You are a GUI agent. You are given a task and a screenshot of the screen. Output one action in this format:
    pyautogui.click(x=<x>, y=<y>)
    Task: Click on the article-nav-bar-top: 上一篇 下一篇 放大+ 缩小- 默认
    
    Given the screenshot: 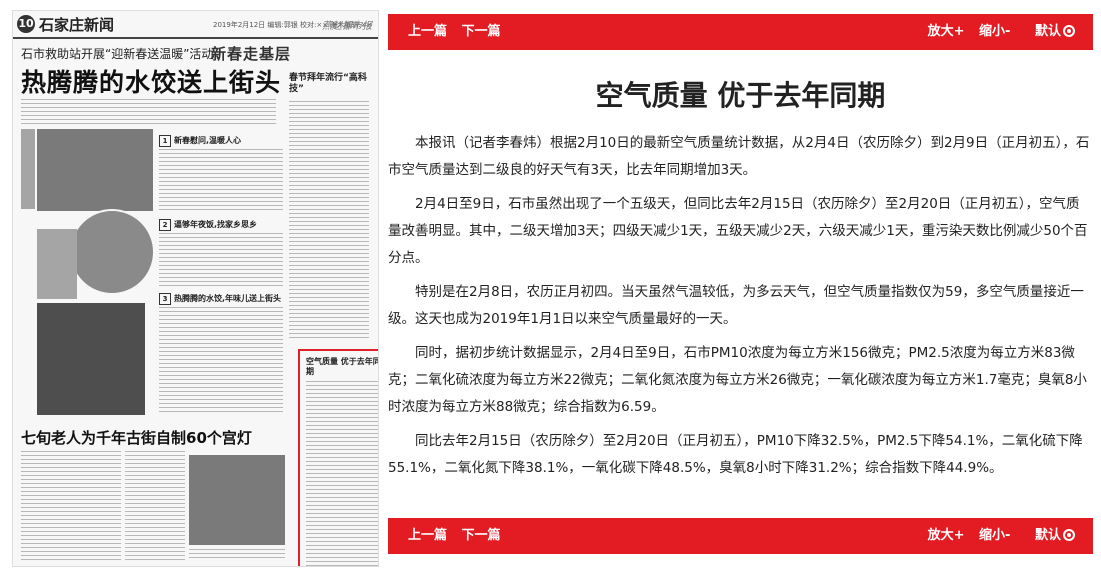 What is the action you would take?
    pyautogui.click(x=740, y=32)
    